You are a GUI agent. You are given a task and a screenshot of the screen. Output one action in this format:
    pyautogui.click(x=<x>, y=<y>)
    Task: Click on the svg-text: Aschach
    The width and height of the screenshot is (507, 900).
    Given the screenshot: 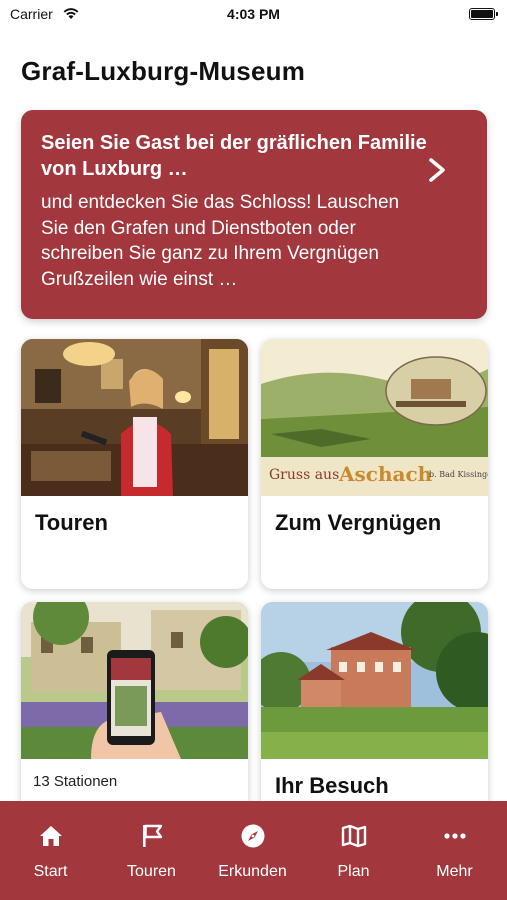 What is the action you would take?
    pyautogui.click(x=385, y=474)
    